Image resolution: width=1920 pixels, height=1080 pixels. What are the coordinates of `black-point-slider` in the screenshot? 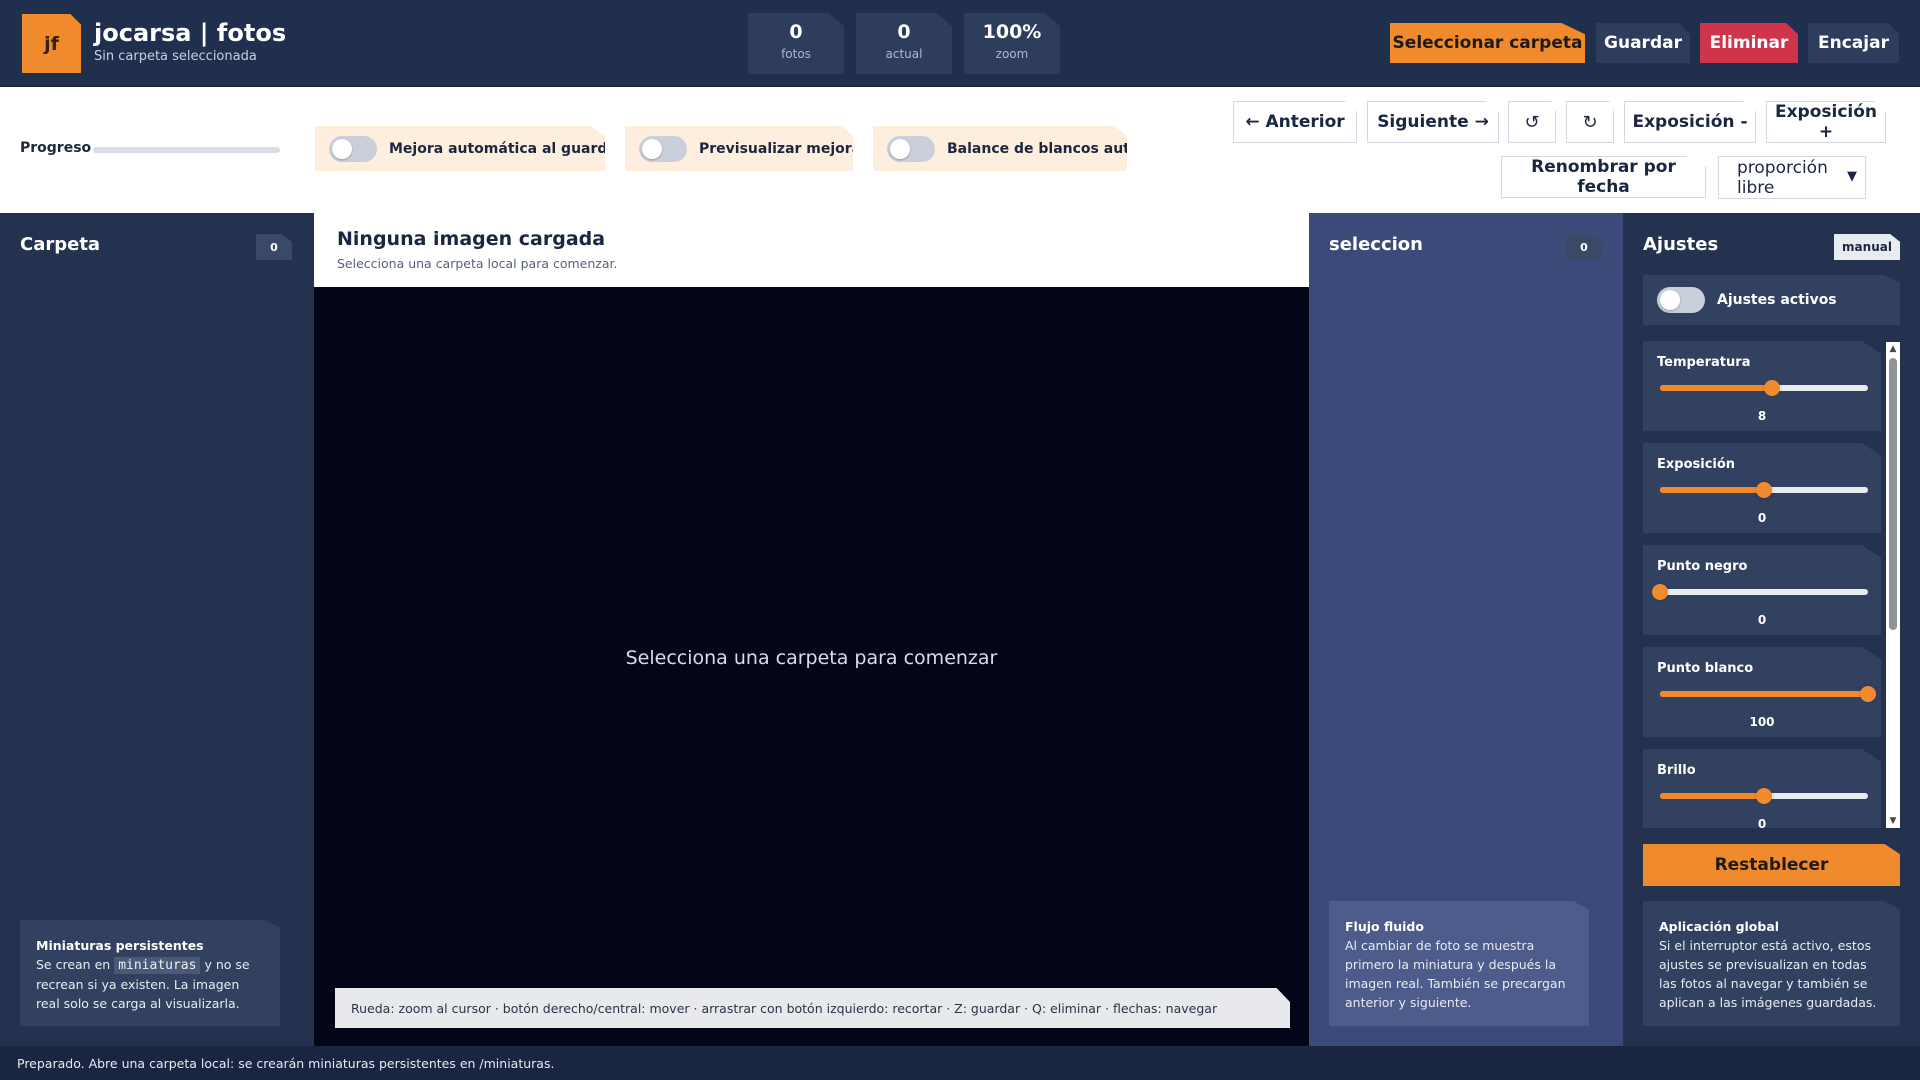 It's located at (1760, 592).